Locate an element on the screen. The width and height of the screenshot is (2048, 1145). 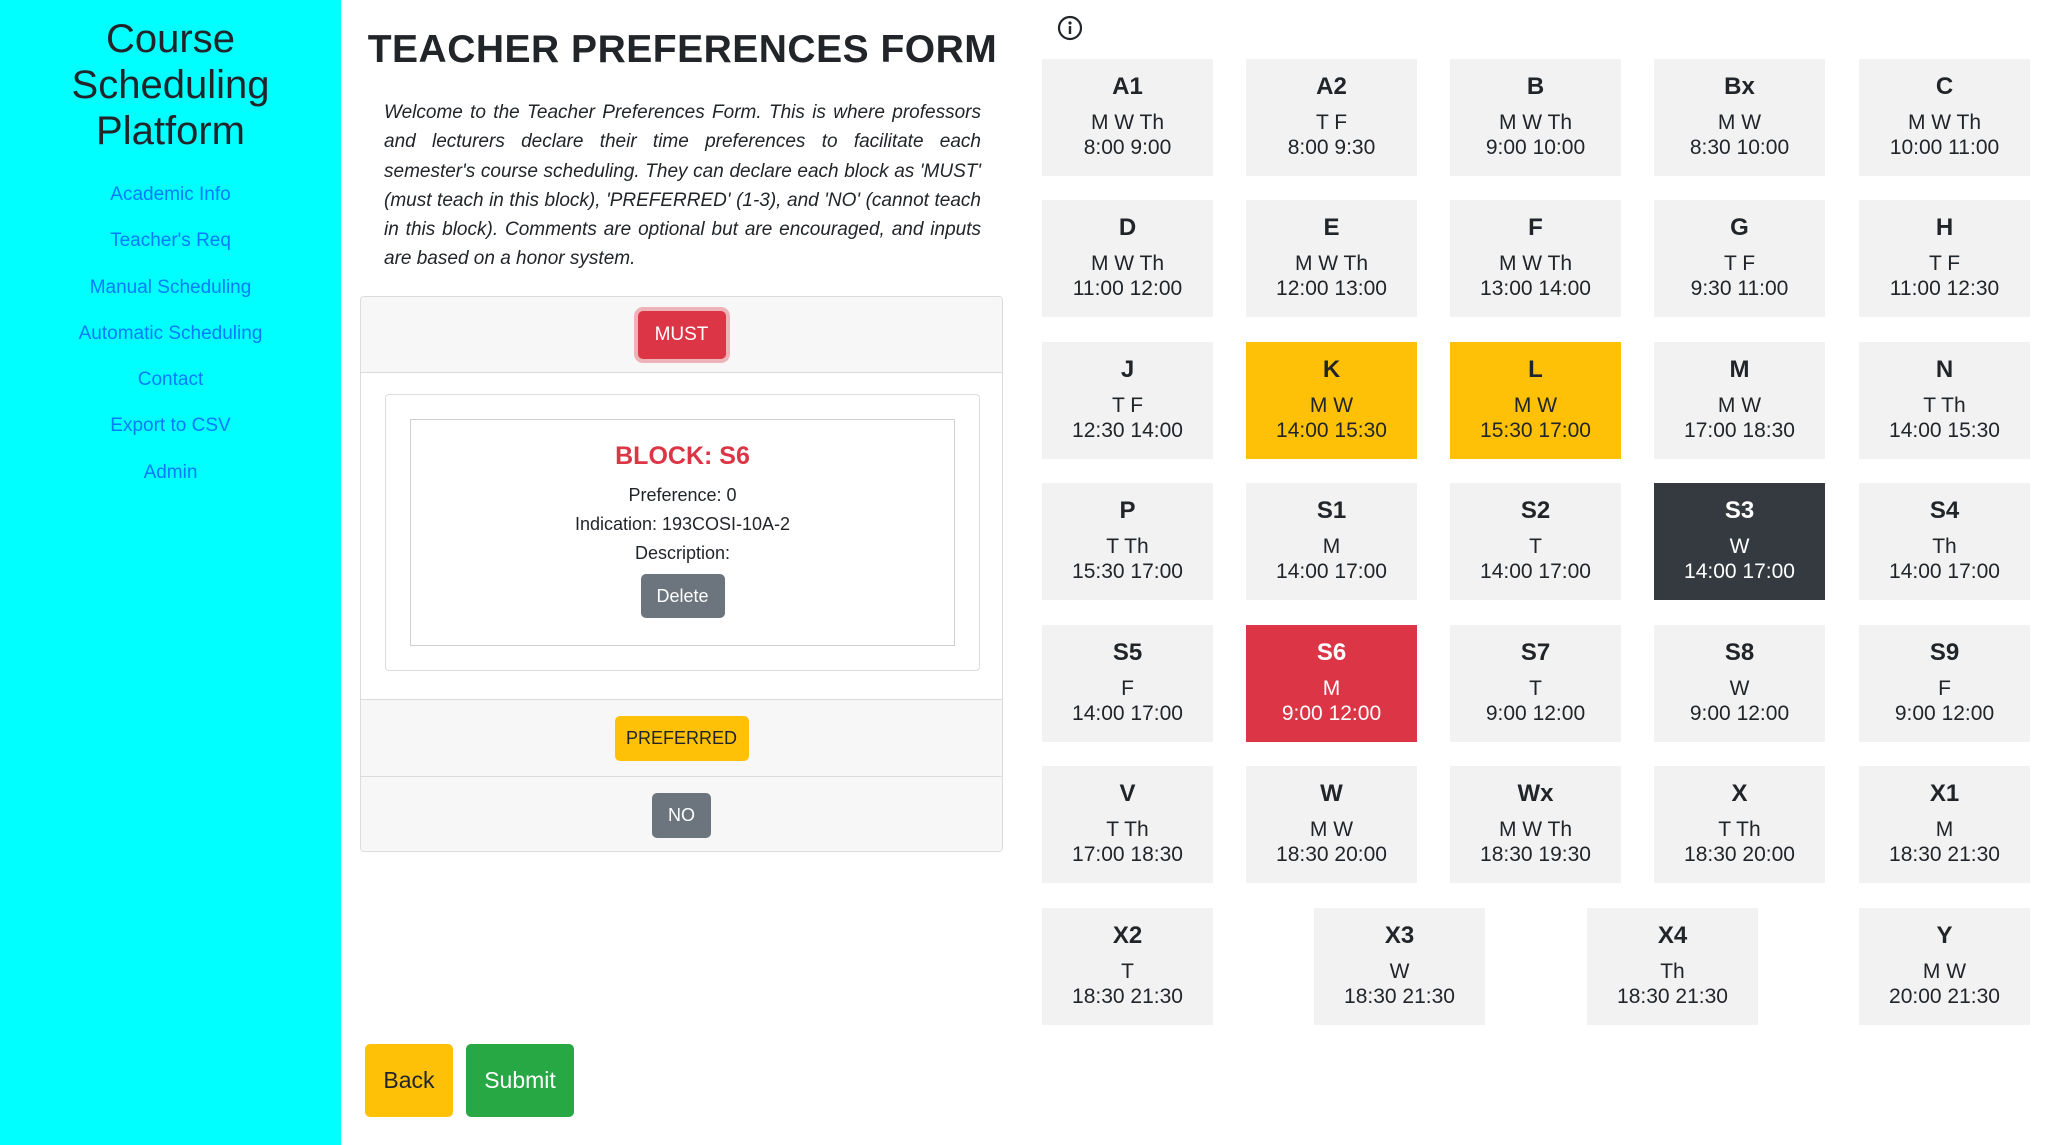
block-F: F M W Th 13:00 14:00 is located at coordinates (1535, 258).